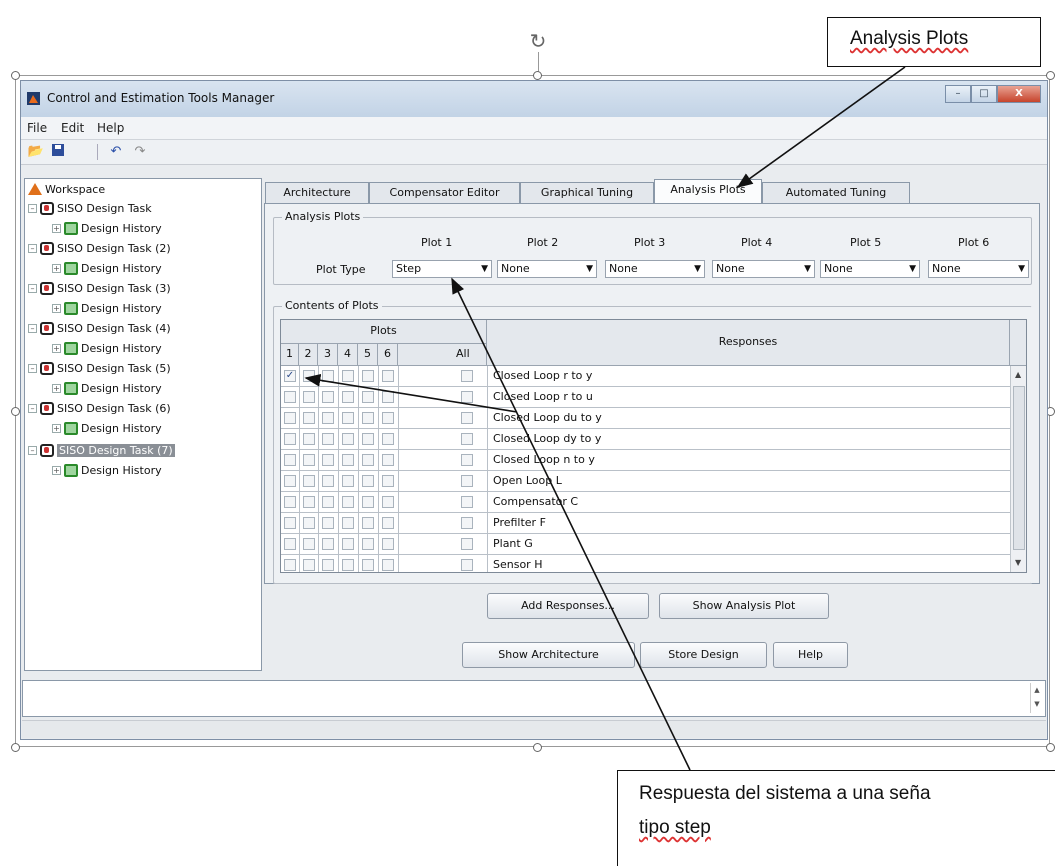 The width and height of the screenshot is (1055, 866). What do you see at coordinates (571, 524) in the screenshot?
I see `arrow-to-plot-type-step` at bounding box center [571, 524].